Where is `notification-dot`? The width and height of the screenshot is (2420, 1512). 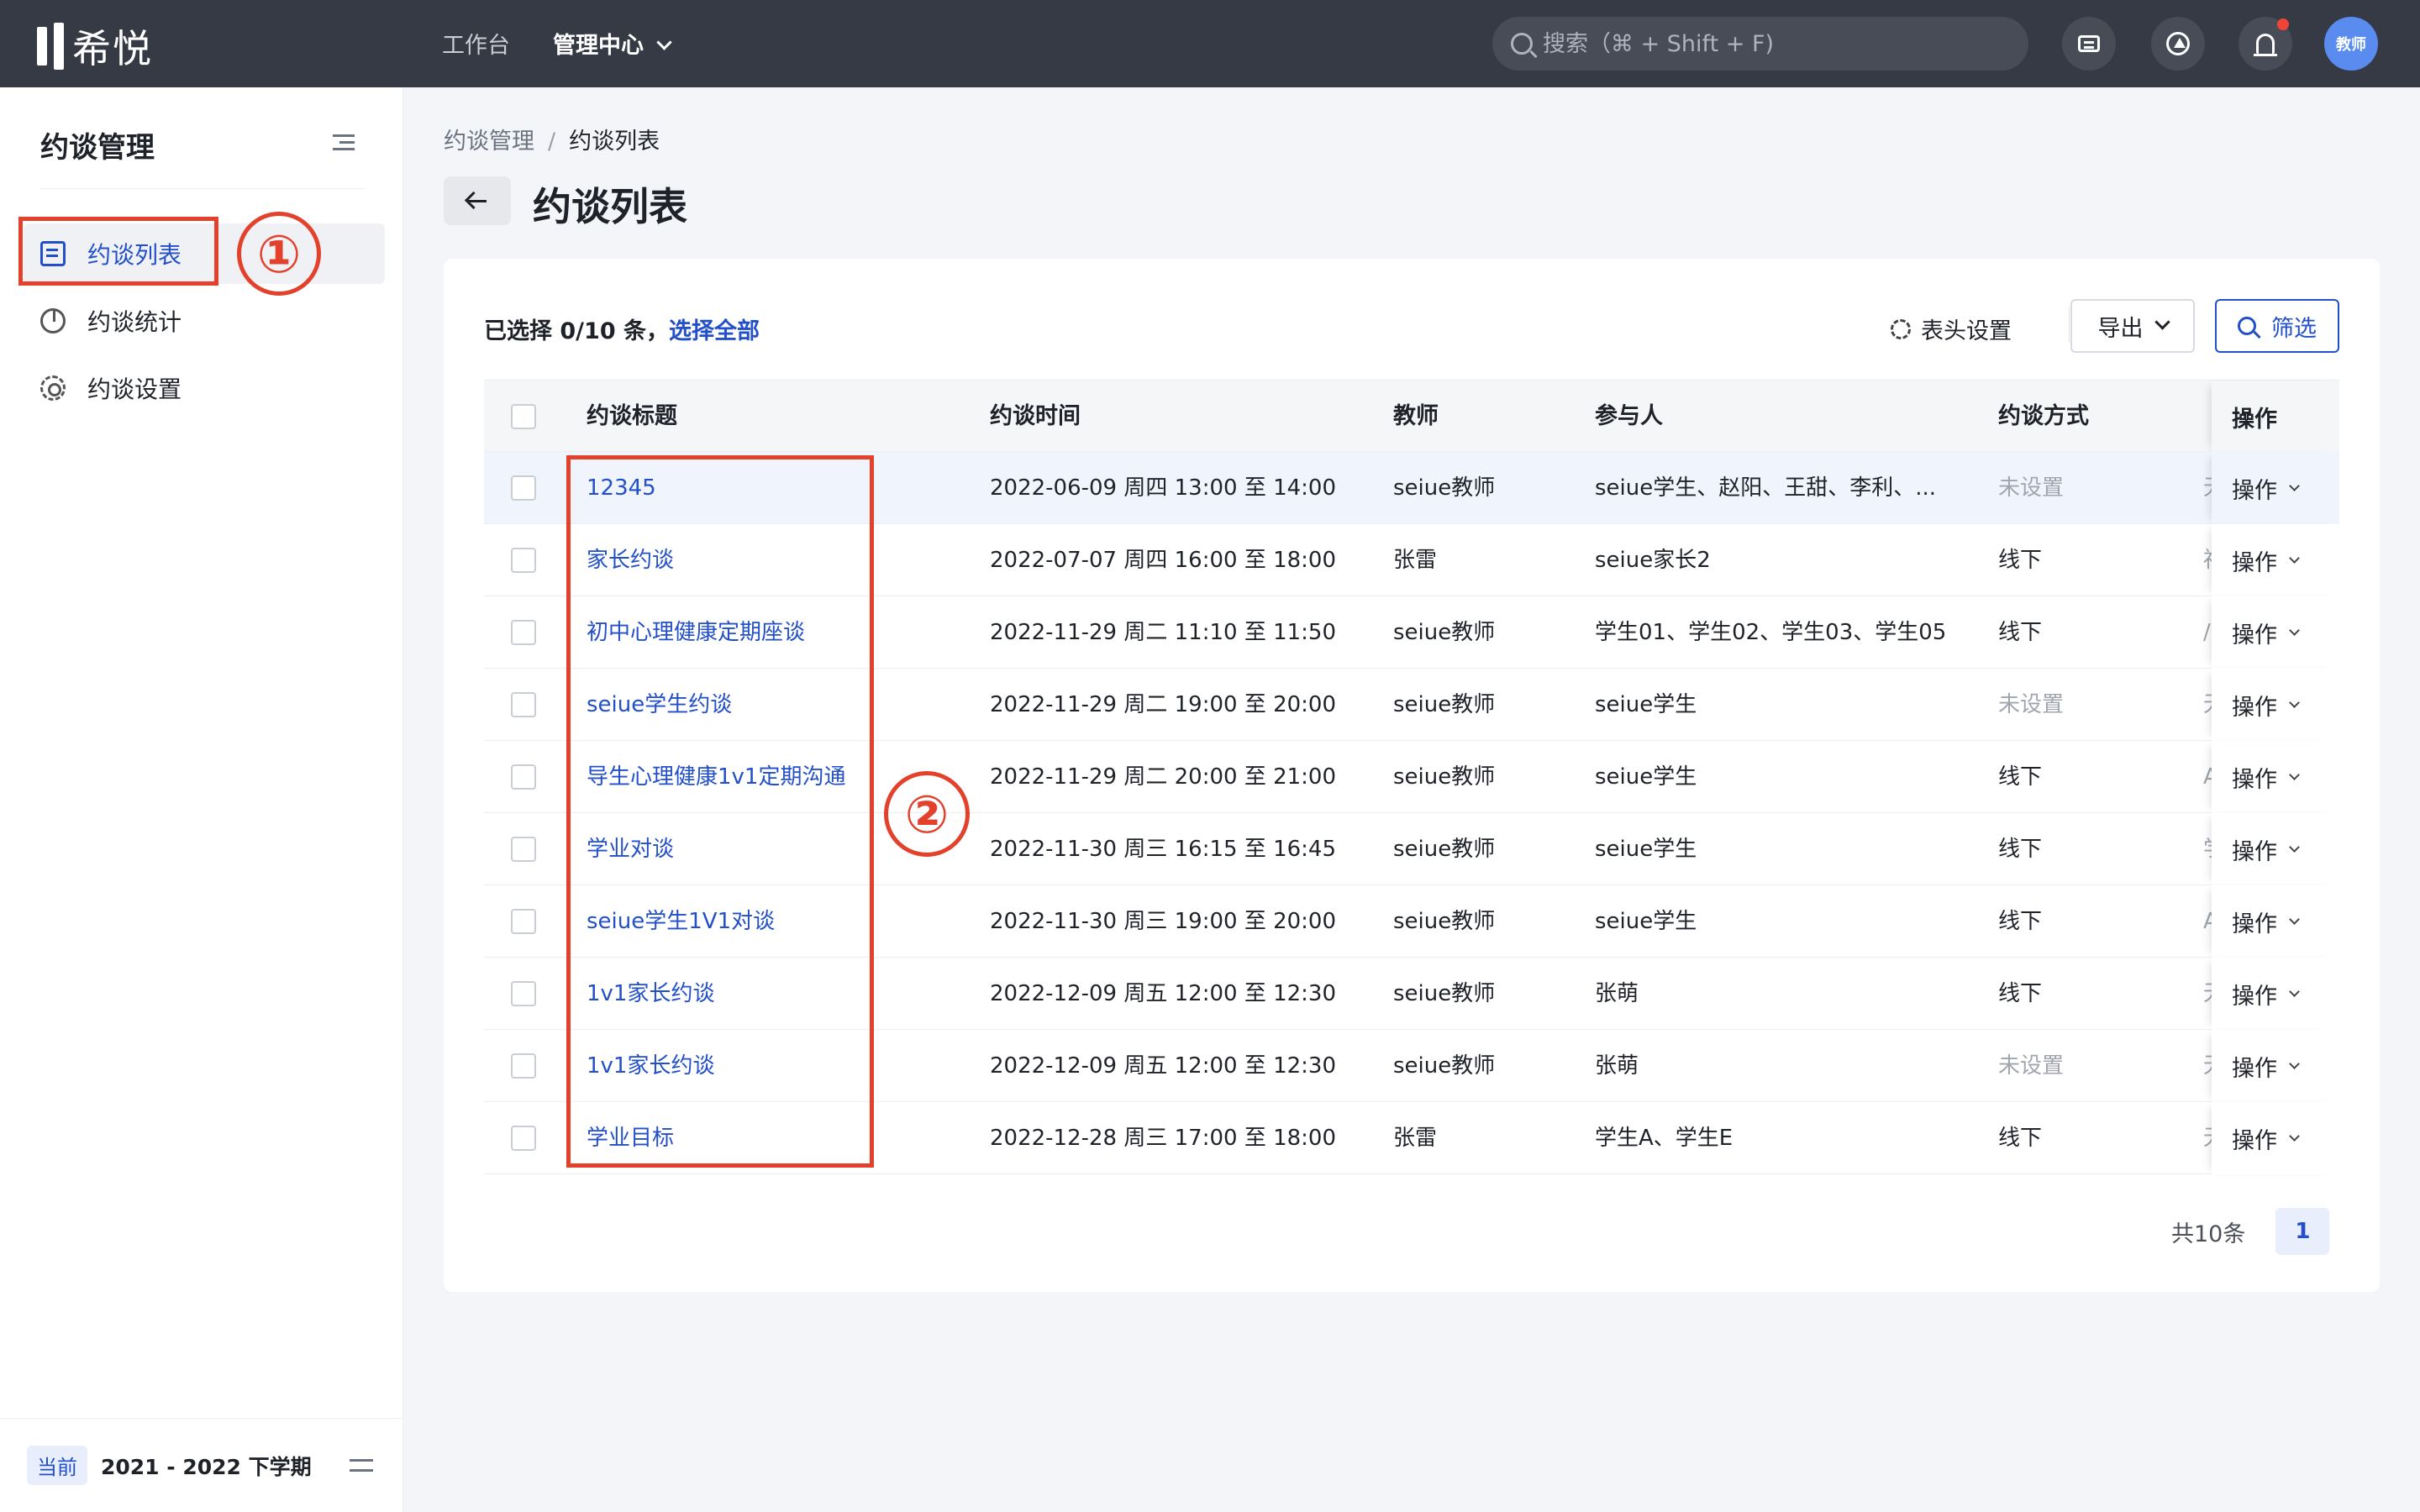
notification-dot is located at coordinates (2283, 24).